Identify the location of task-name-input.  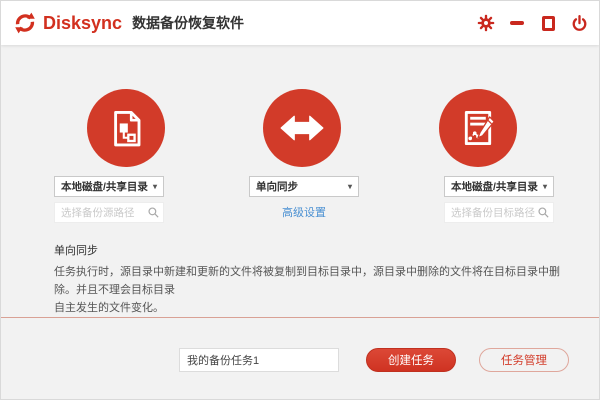
(259, 360).